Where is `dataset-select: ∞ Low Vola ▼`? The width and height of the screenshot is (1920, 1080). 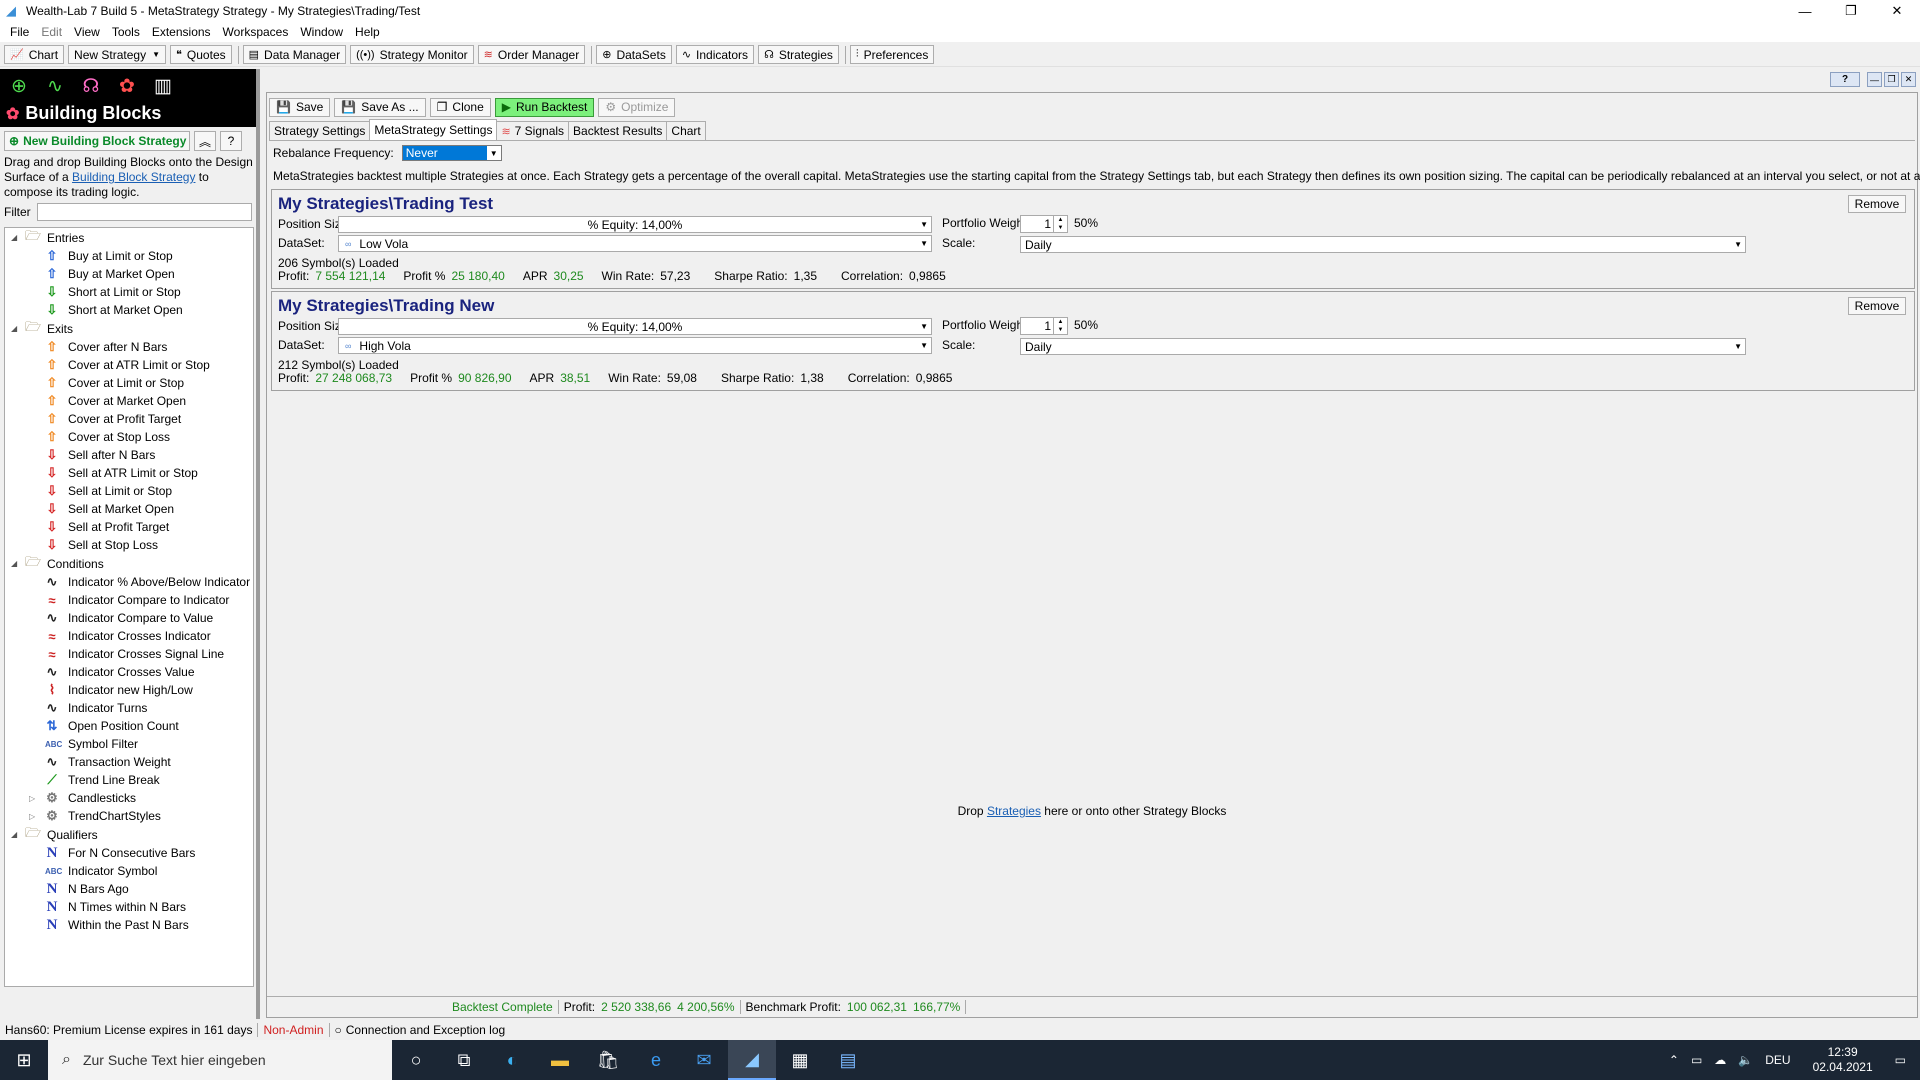 dataset-select: ∞ Low Vola ▼ is located at coordinates (635, 243).